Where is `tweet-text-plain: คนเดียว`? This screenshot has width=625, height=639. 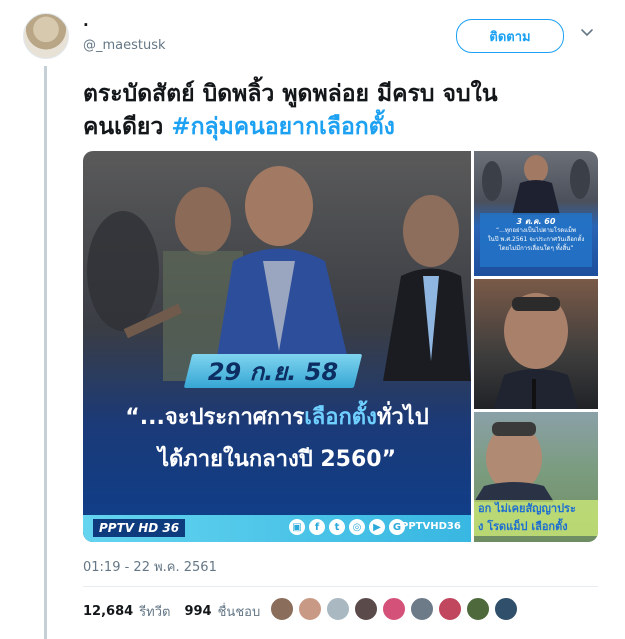 tweet-text-plain: คนเดียว is located at coordinates (127, 127).